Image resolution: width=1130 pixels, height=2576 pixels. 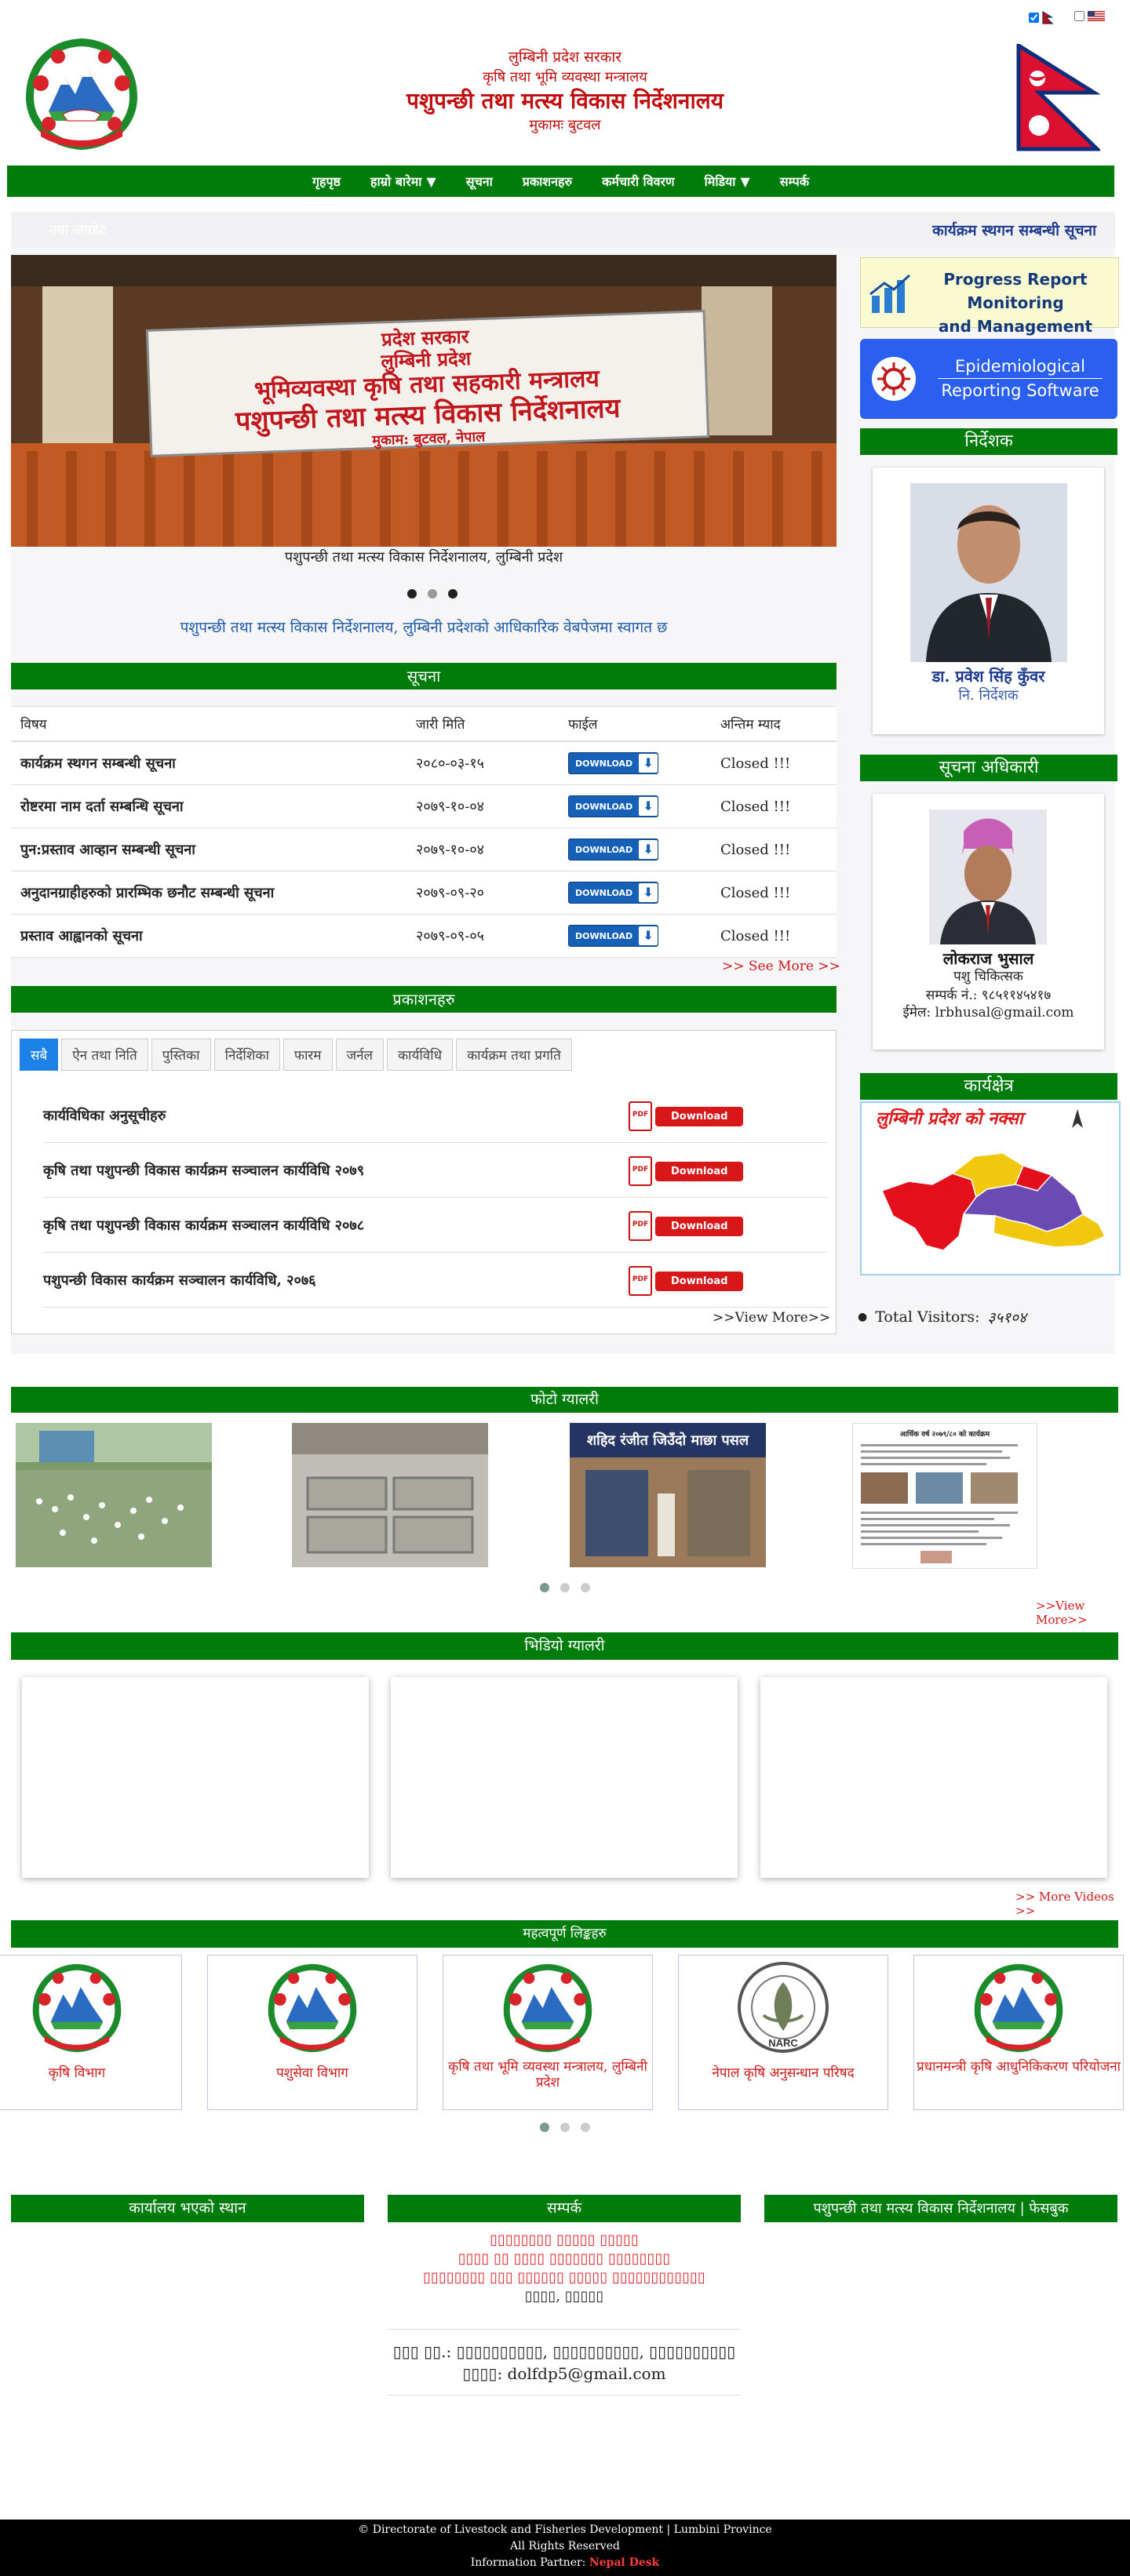 I want to click on english-language-toggle, so click(x=1089, y=16).